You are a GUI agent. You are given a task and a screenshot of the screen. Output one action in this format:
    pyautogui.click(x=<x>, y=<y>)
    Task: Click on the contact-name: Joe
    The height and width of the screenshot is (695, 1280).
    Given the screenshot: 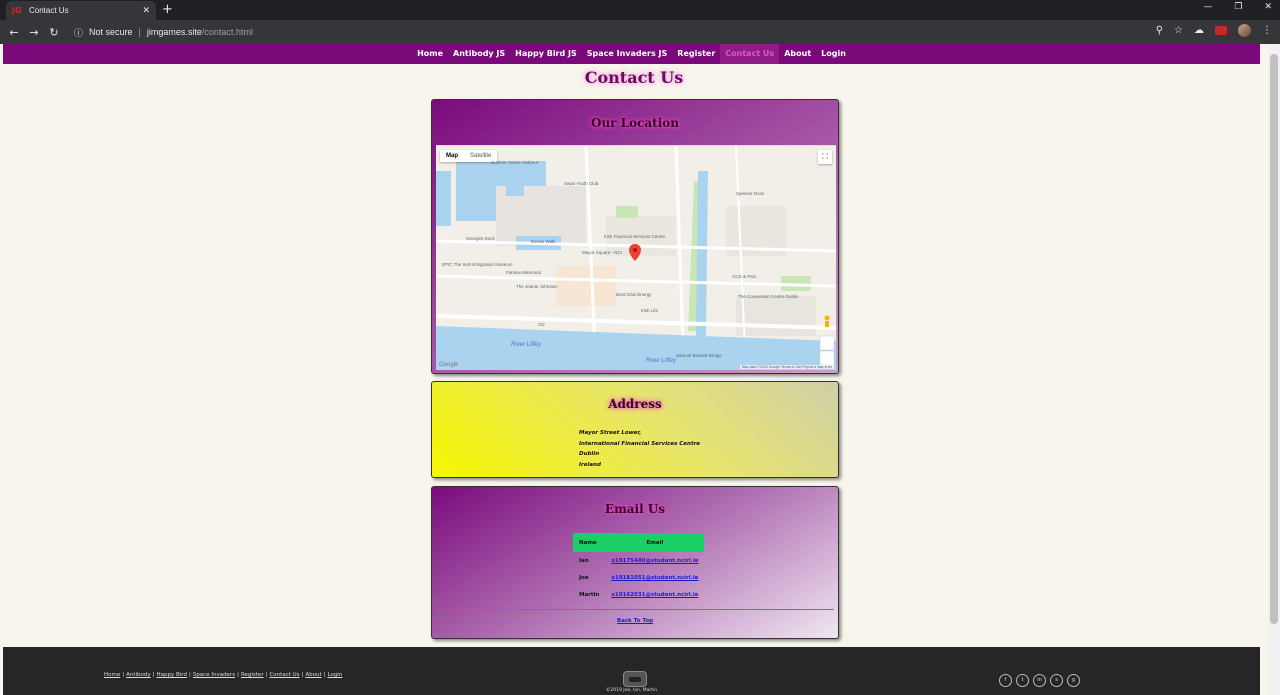 What is the action you would take?
    pyautogui.click(x=584, y=577)
    